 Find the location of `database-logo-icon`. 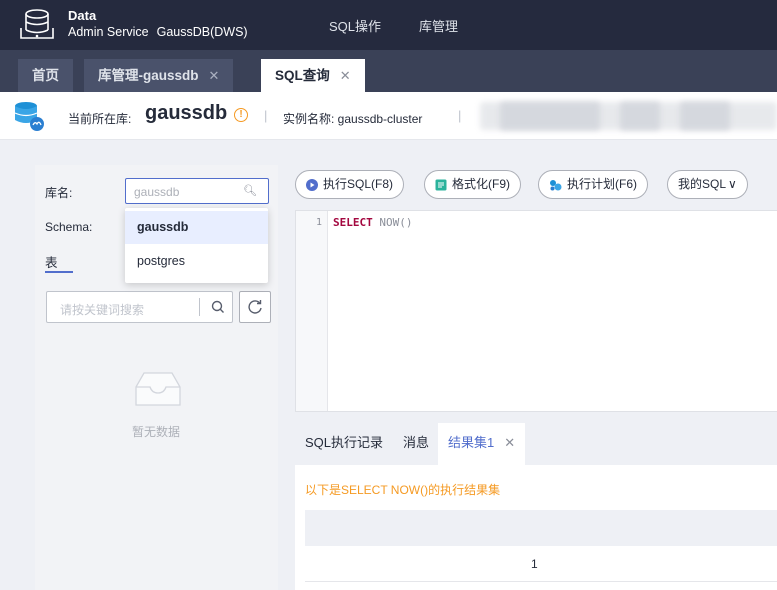

database-logo-icon is located at coordinates (37, 24).